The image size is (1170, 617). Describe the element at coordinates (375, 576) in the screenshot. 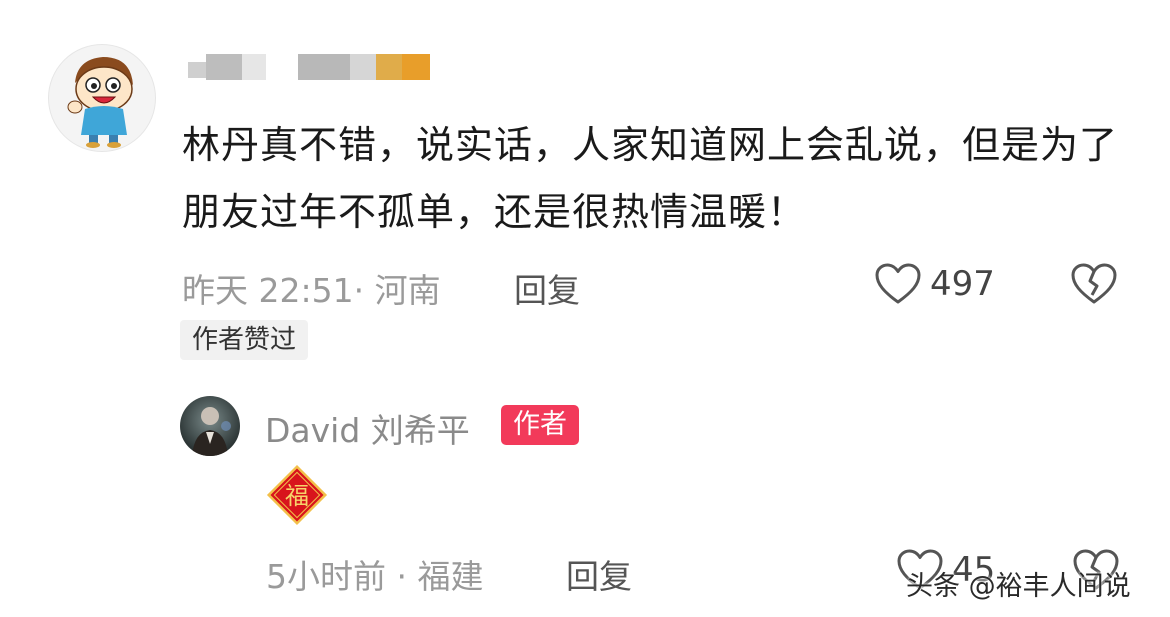

I see `reply-time-location: 5小时前 · 福建` at that location.